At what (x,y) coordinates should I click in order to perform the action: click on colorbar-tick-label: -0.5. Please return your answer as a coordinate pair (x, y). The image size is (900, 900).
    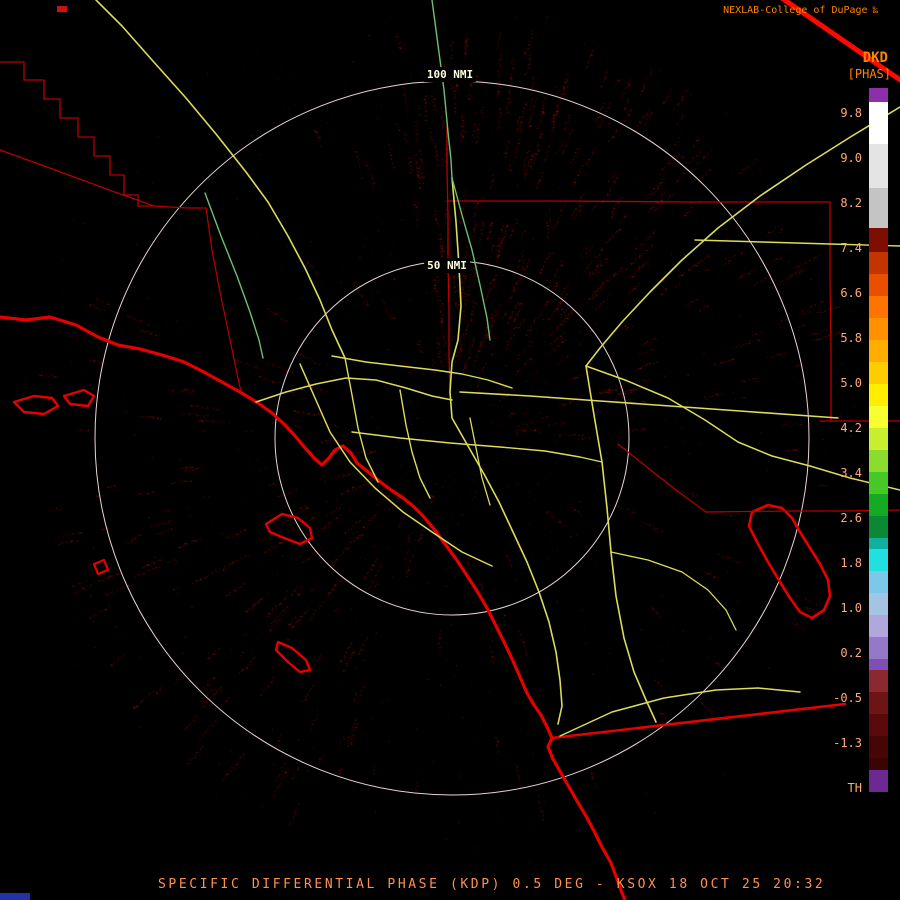
    Looking at the image, I should click on (847, 698).